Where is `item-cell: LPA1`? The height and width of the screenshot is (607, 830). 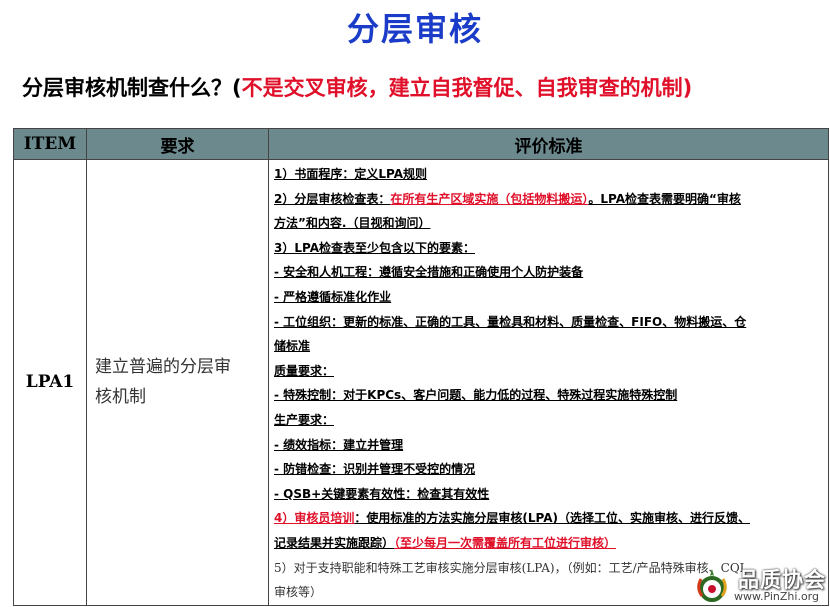
item-cell: LPA1 is located at coordinates (50, 382).